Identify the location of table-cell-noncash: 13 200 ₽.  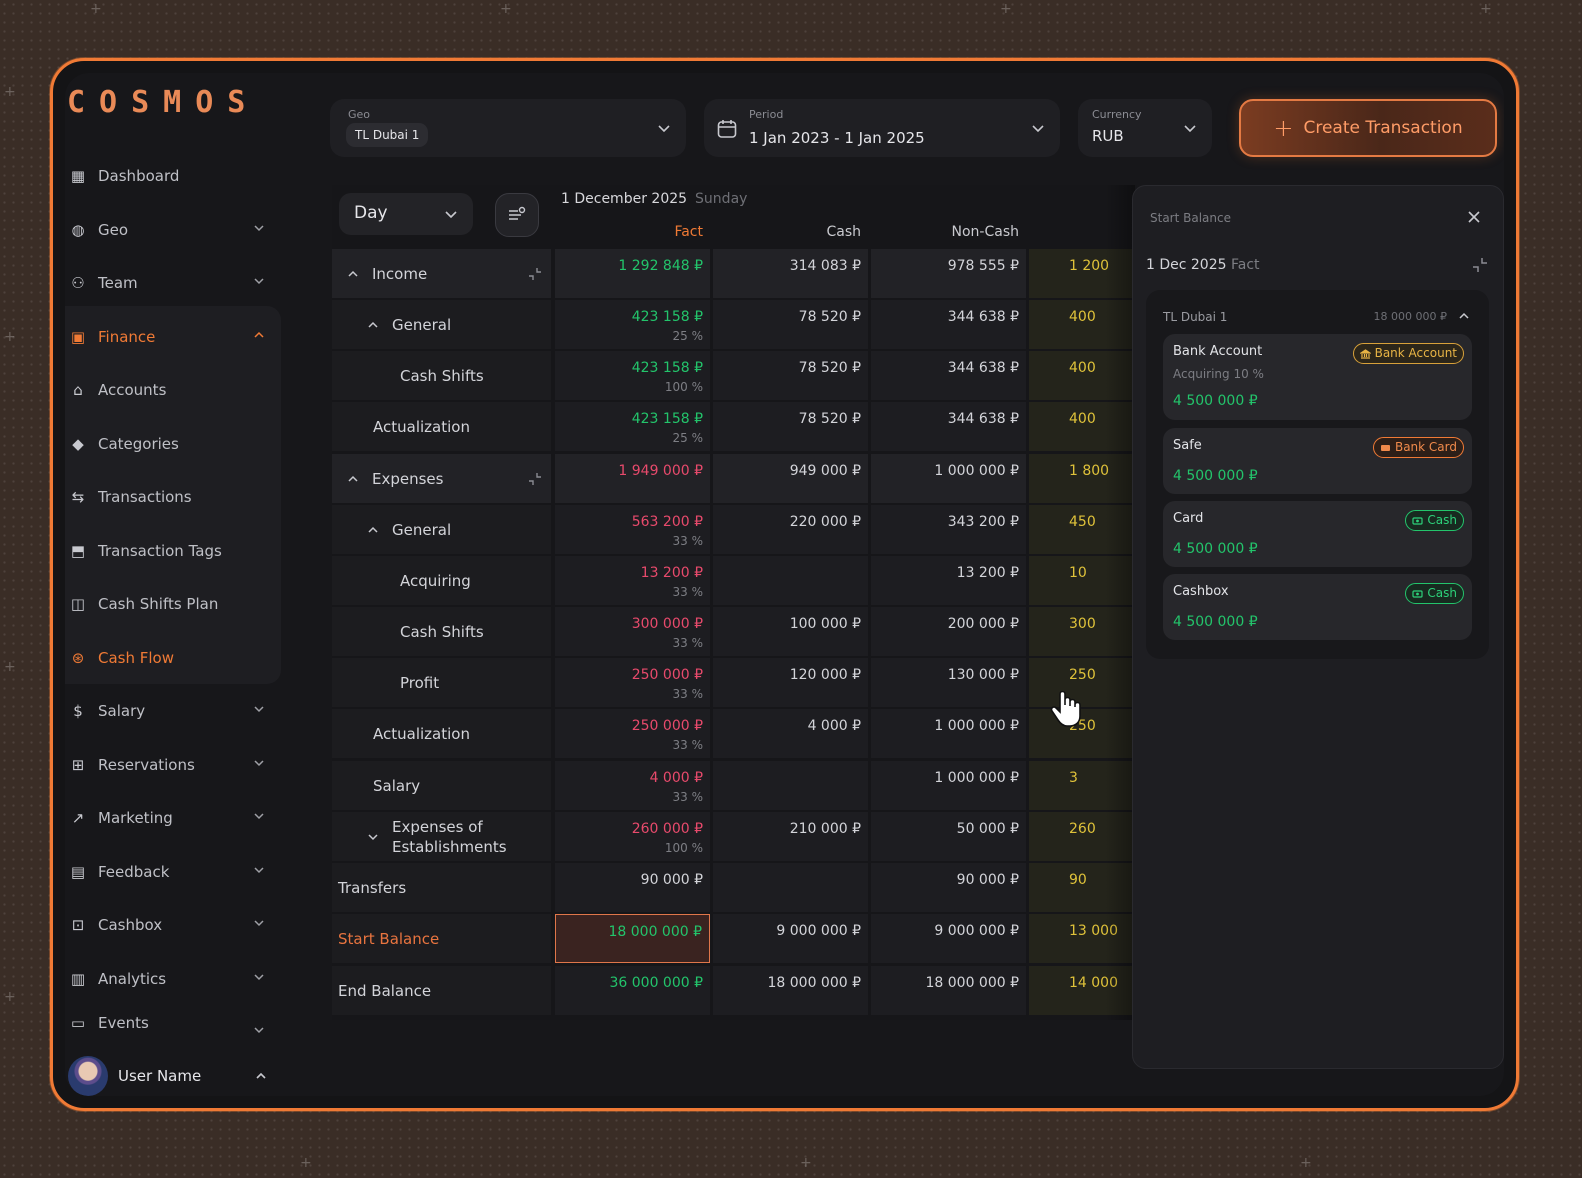
(948, 580).